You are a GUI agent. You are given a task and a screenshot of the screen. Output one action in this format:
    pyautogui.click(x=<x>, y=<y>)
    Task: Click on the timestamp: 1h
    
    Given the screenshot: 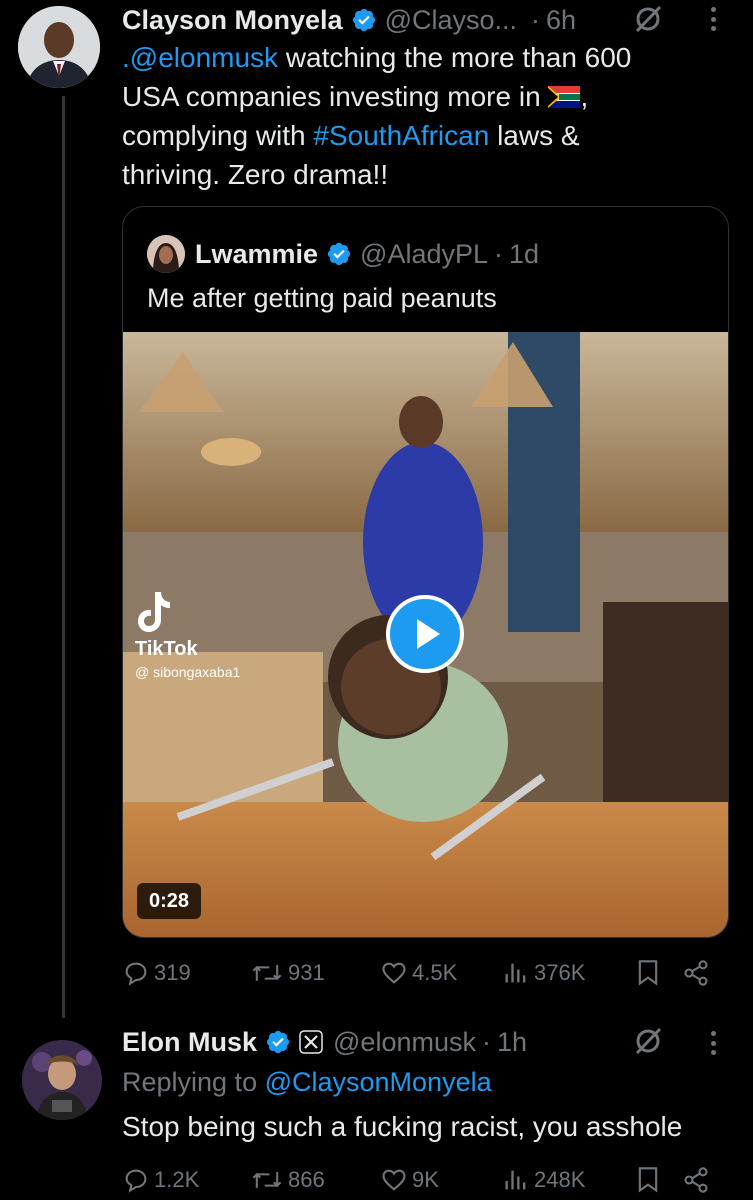 What is the action you would take?
    pyautogui.click(x=512, y=1042)
    